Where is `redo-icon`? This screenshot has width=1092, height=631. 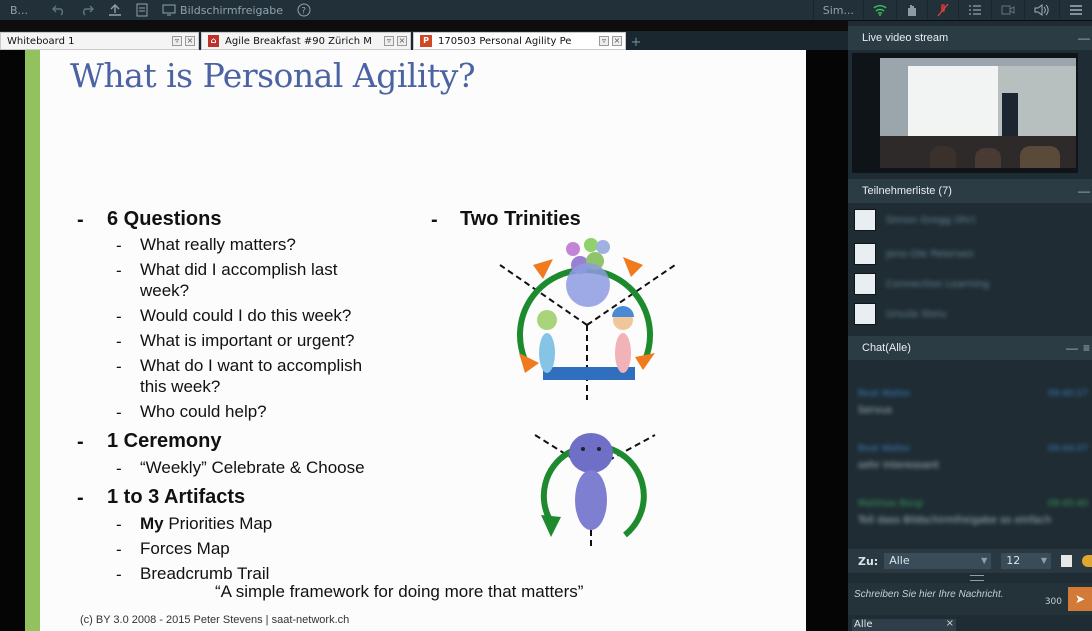 redo-icon is located at coordinates (87, 10).